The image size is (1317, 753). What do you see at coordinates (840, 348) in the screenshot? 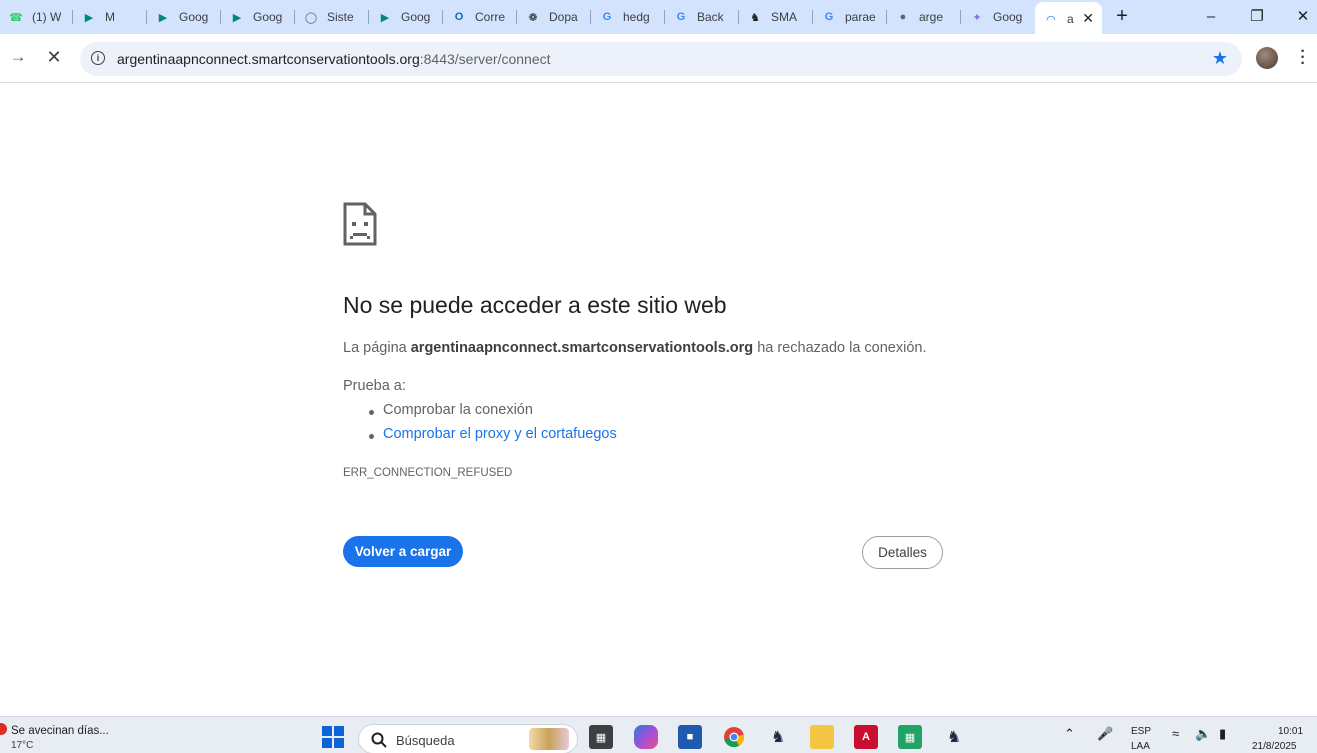
I see `desc-suffix: ha rechazado la conexión.` at bounding box center [840, 348].